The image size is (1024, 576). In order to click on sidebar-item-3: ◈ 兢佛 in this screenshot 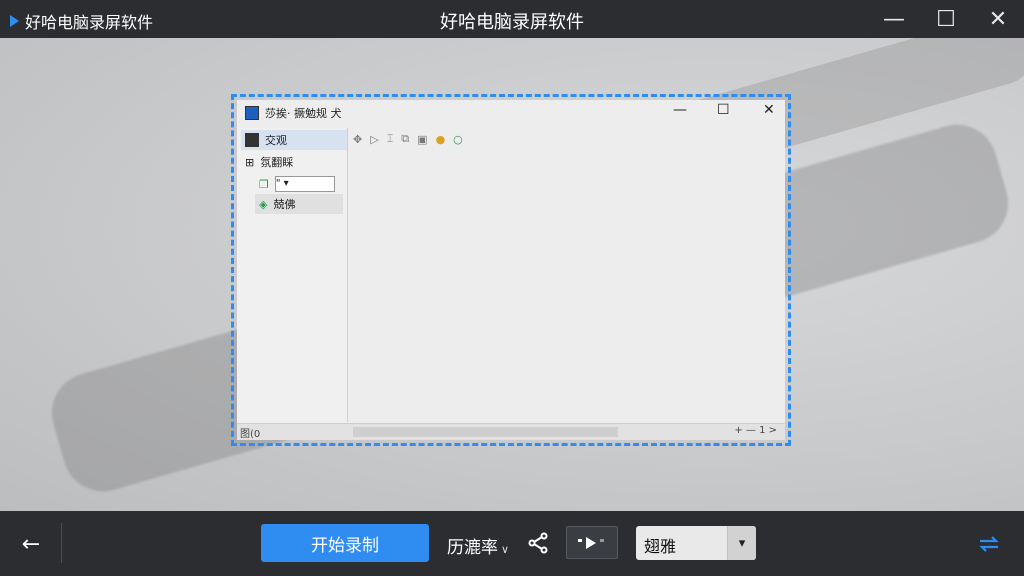, I will do `click(299, 204)`.